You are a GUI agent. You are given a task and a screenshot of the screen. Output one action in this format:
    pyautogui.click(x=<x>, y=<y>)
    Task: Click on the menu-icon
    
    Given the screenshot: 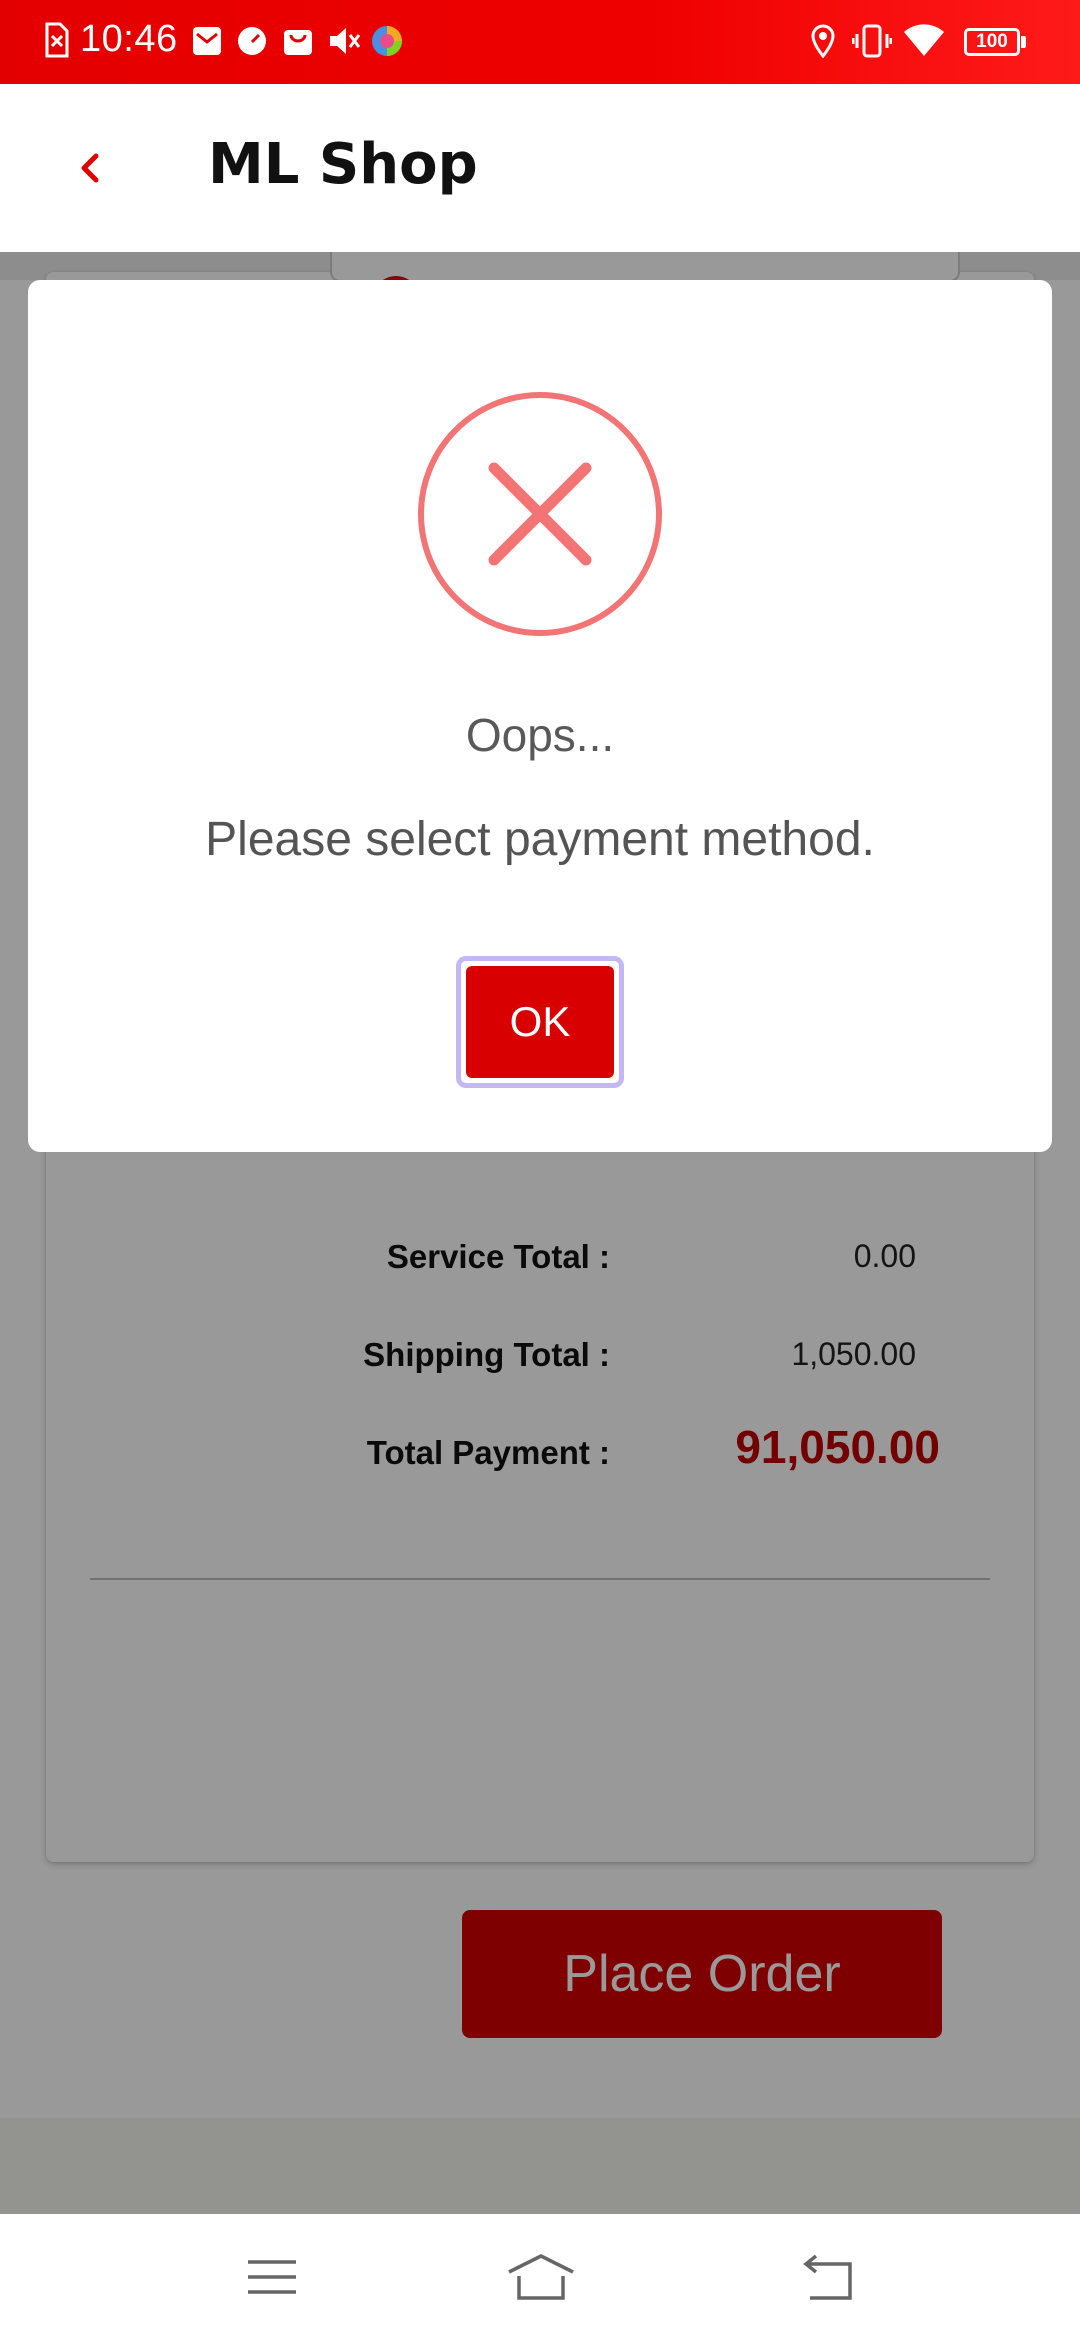 What is the action you would take?
    pyautogui.click(x=272, y=2277)
    